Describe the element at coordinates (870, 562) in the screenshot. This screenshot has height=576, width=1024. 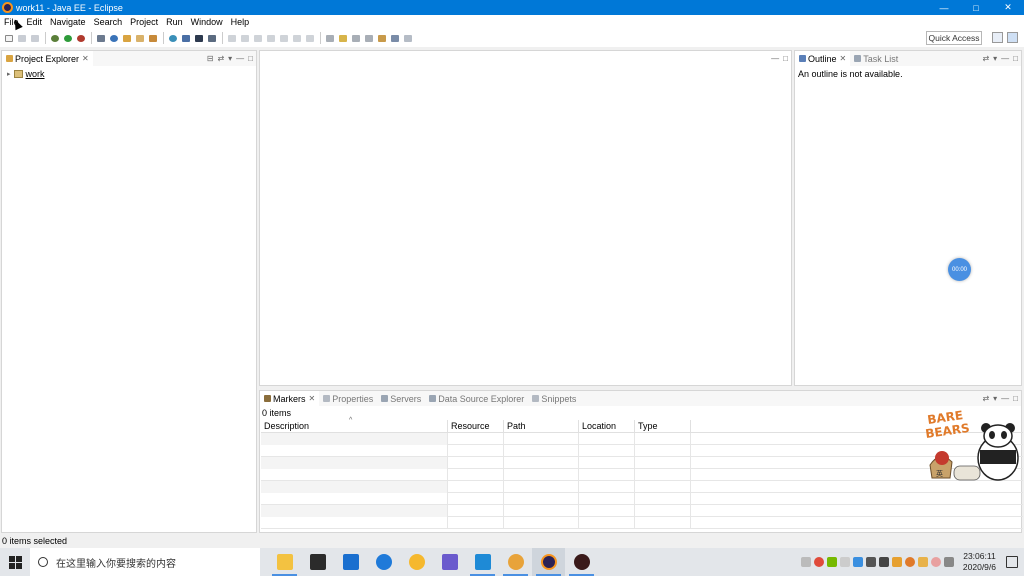
I see `wifi-icon` at that location.